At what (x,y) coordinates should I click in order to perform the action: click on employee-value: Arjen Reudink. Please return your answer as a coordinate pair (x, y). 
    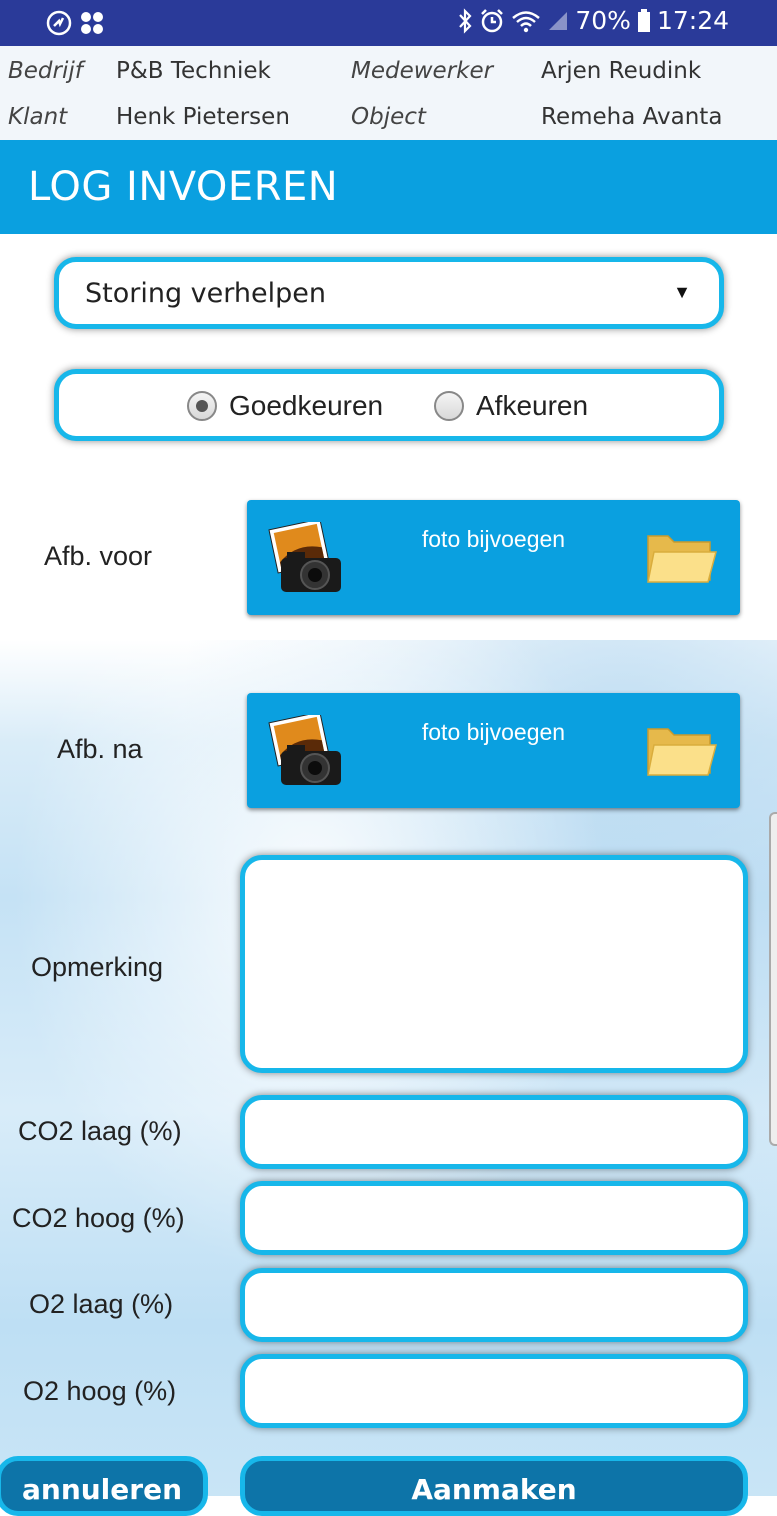
    Looking at the image, I should click on (621, 71).